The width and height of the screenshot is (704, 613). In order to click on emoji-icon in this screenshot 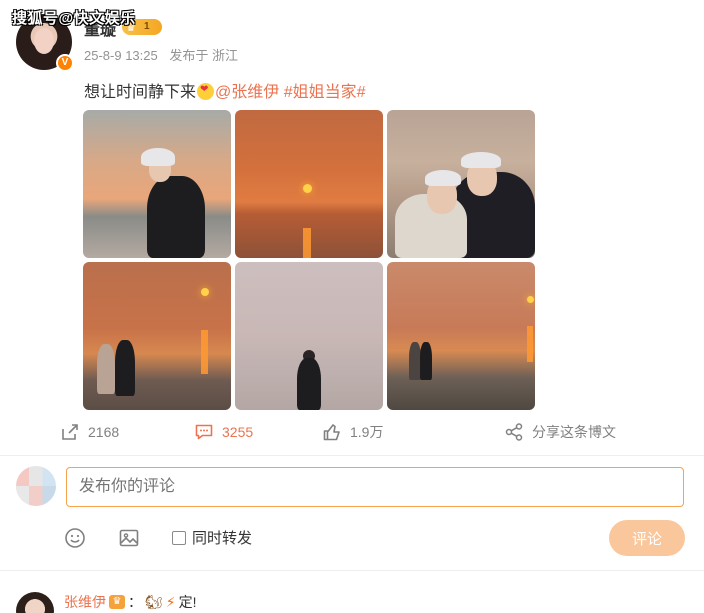, I will do `click(75, 538)`.